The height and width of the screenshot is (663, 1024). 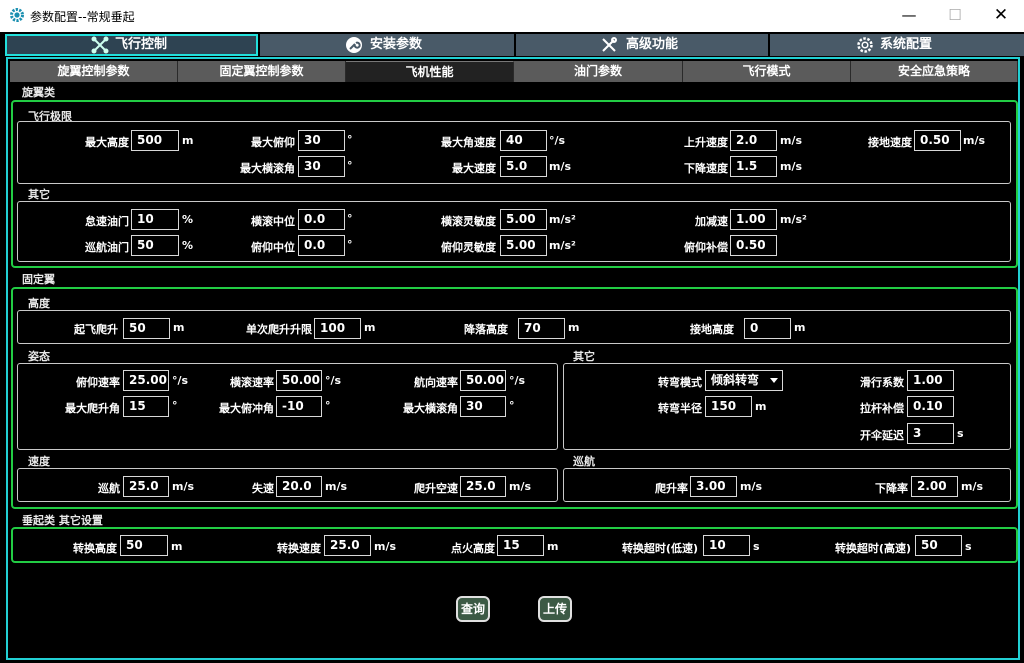 I want to click on turn-radius-input: 150, so click(x=728, y=406).